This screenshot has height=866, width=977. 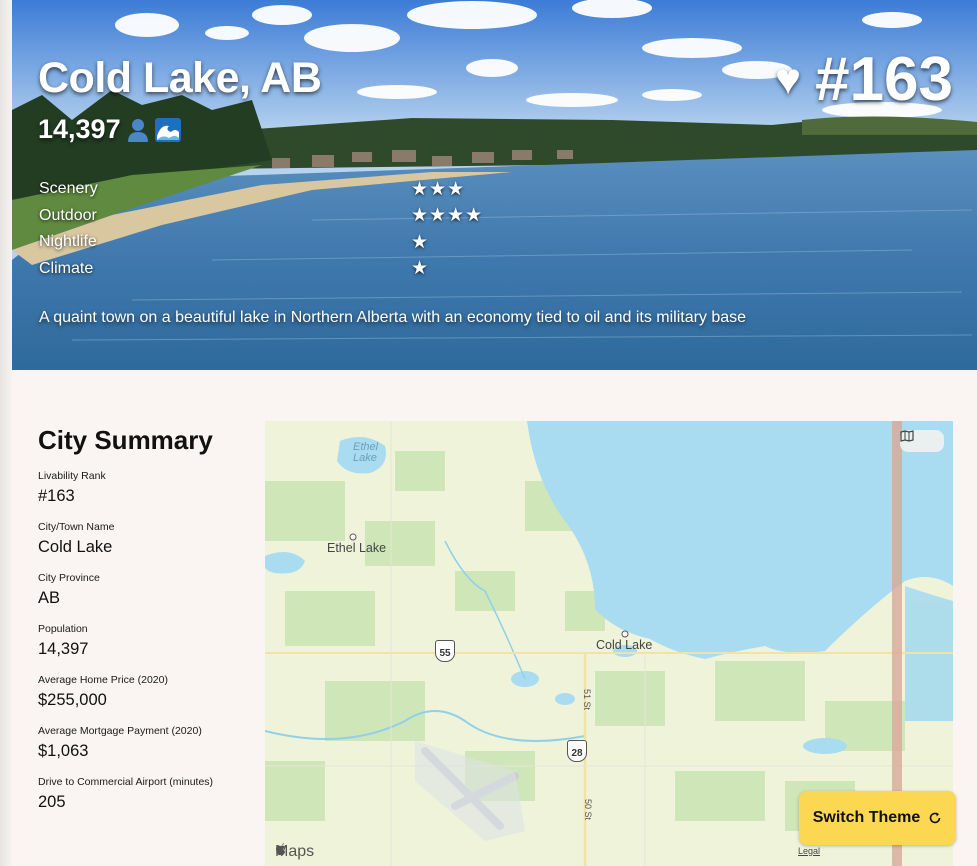 What do you see at coordinates (438, 189) in the screenshot?
I see `rating-stars: ★★★` at bounding box center [438, 189].